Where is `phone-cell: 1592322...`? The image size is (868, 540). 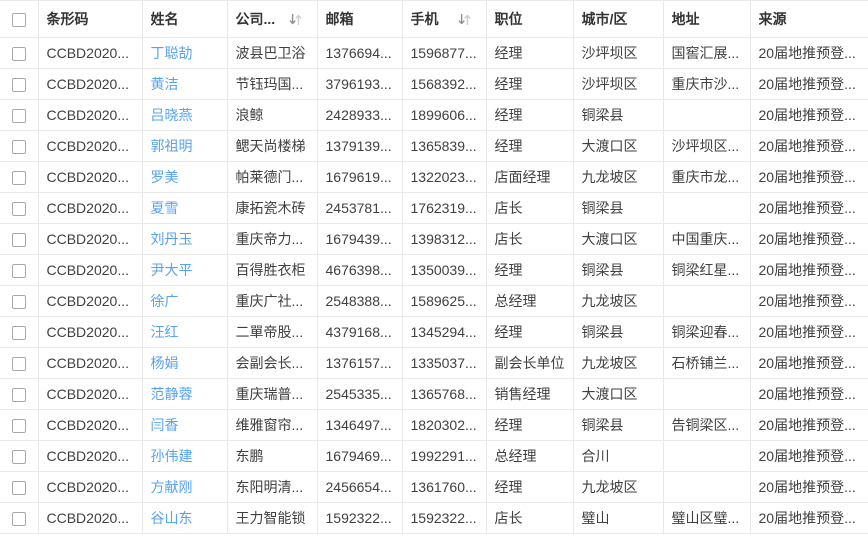 phone-cell: 1592322... is located at coordinates (444, 518).